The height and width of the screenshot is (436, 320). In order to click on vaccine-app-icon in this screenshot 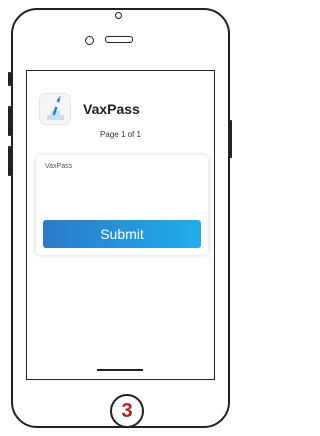, I will do `click(55, 109)`.